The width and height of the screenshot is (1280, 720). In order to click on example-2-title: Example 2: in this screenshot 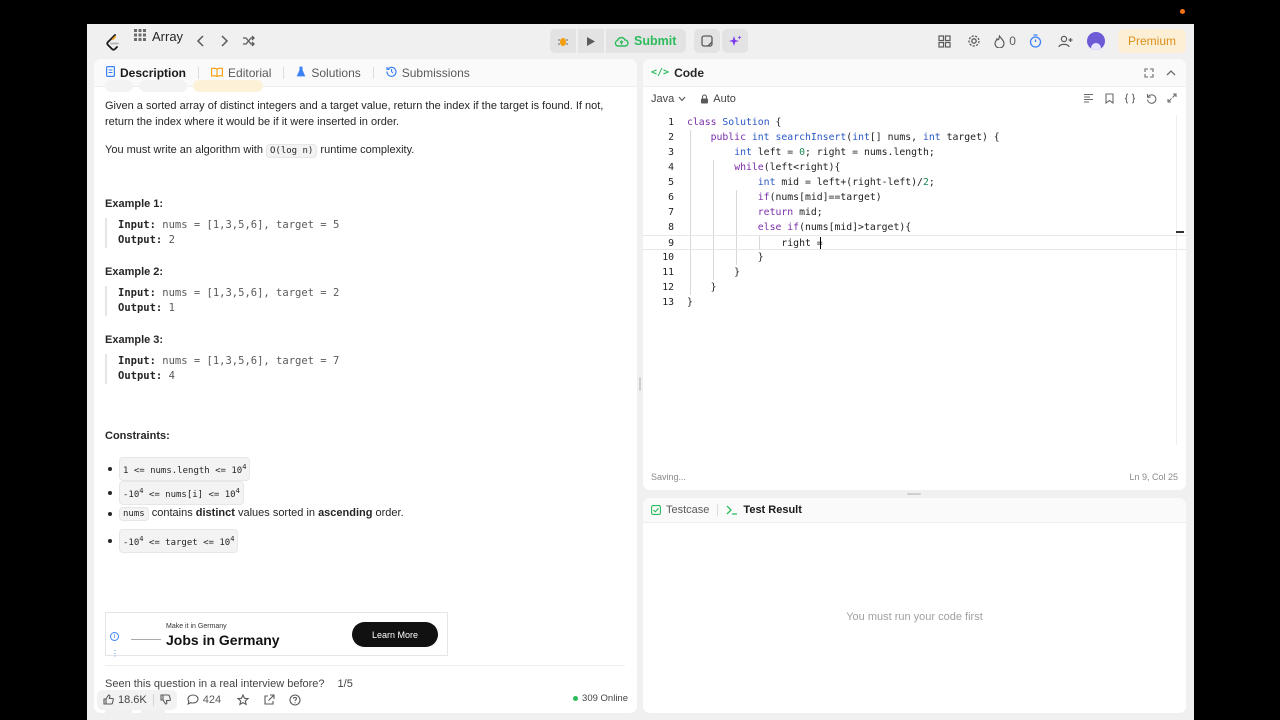, I will do `click(134, 272)`.